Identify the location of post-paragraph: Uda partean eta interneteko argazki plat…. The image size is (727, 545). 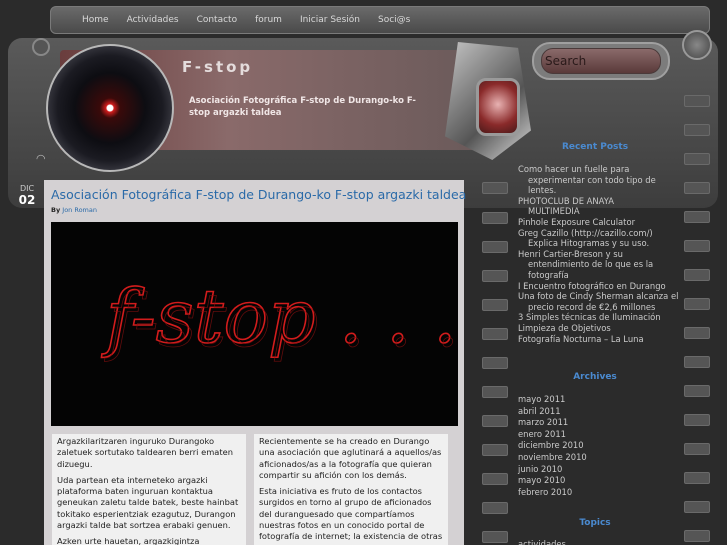
(148, 502).